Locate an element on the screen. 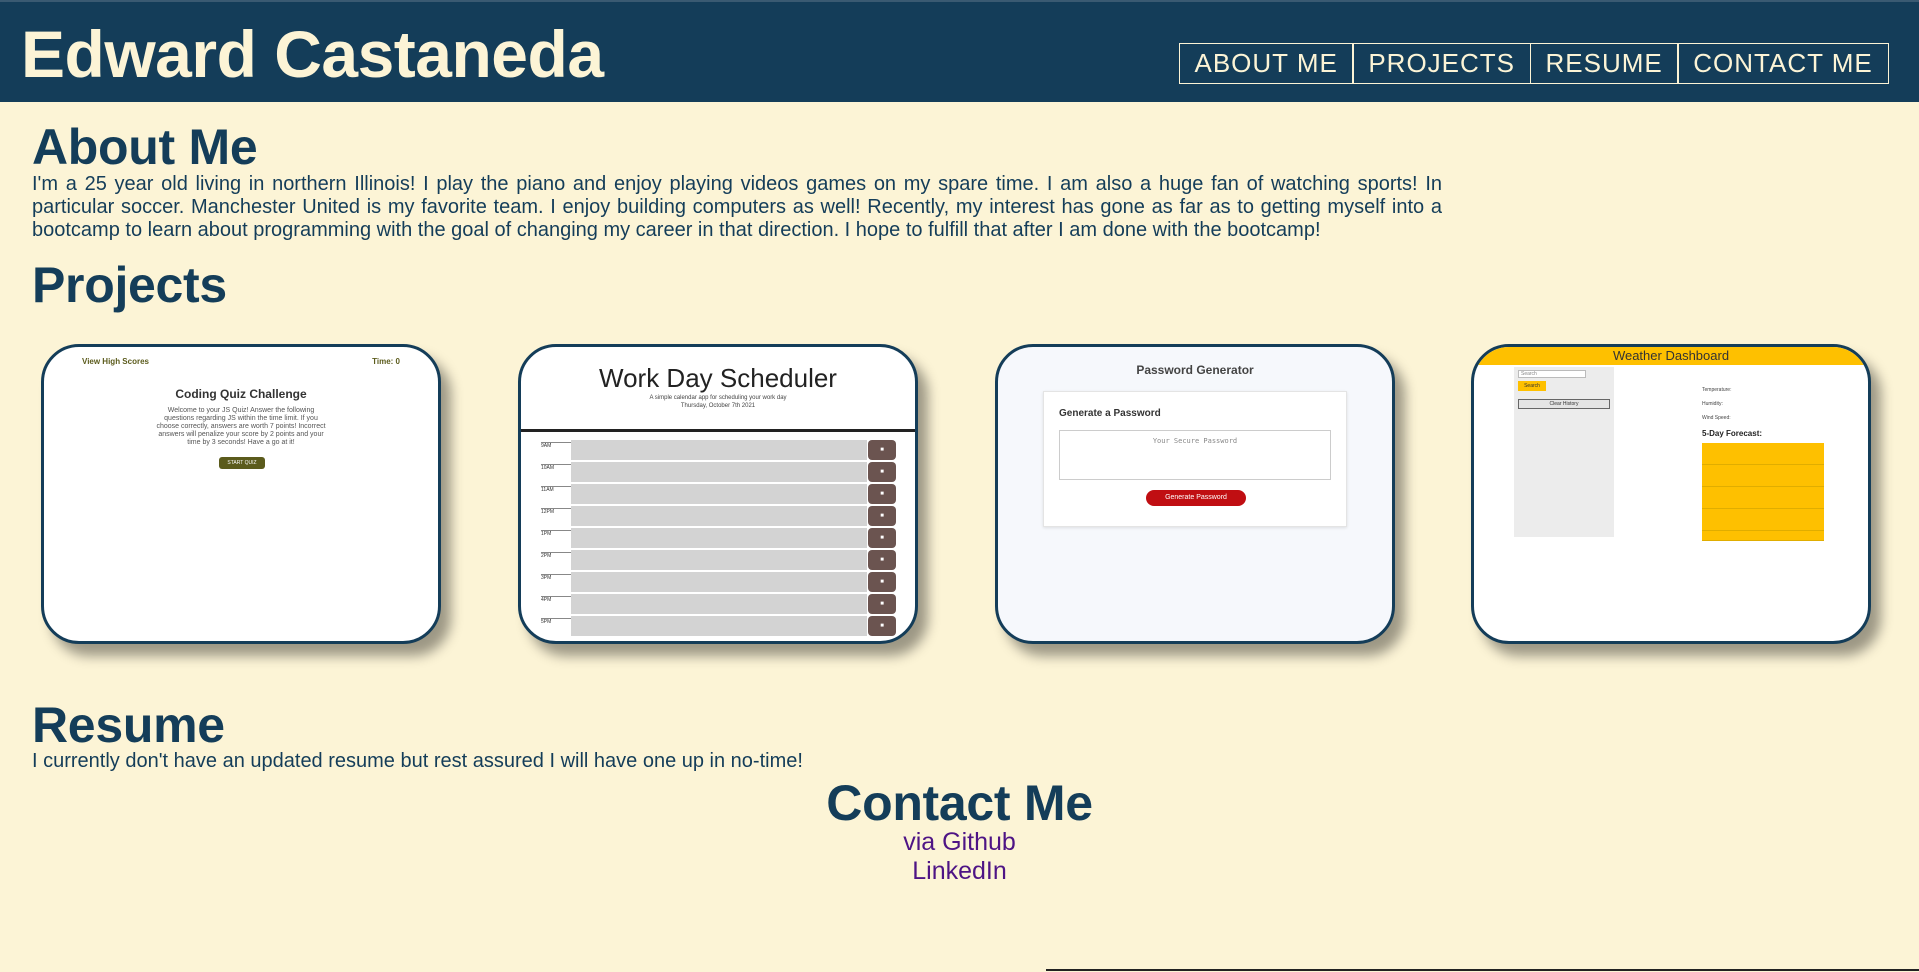 The image size is (1919, 972). password-subtitle: Generate a Password is located at coordinates (1110, 413).